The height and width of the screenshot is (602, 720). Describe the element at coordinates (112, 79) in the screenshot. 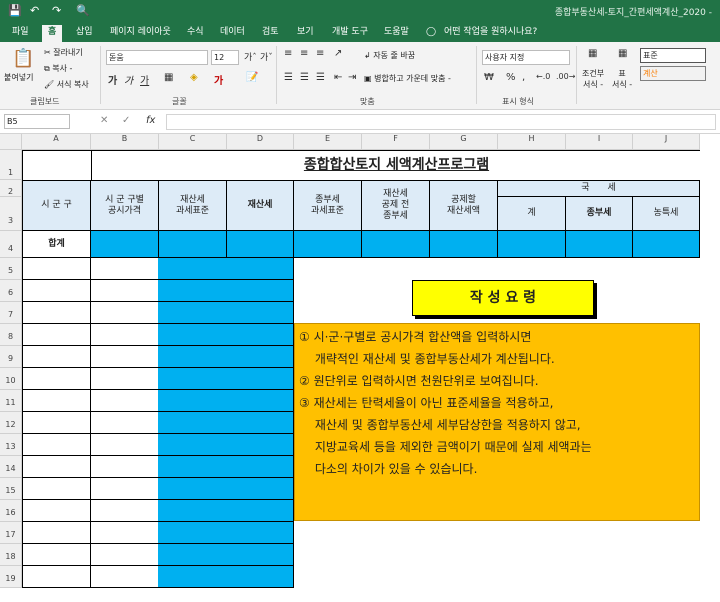

I see `bold-icon: 가` at that location.